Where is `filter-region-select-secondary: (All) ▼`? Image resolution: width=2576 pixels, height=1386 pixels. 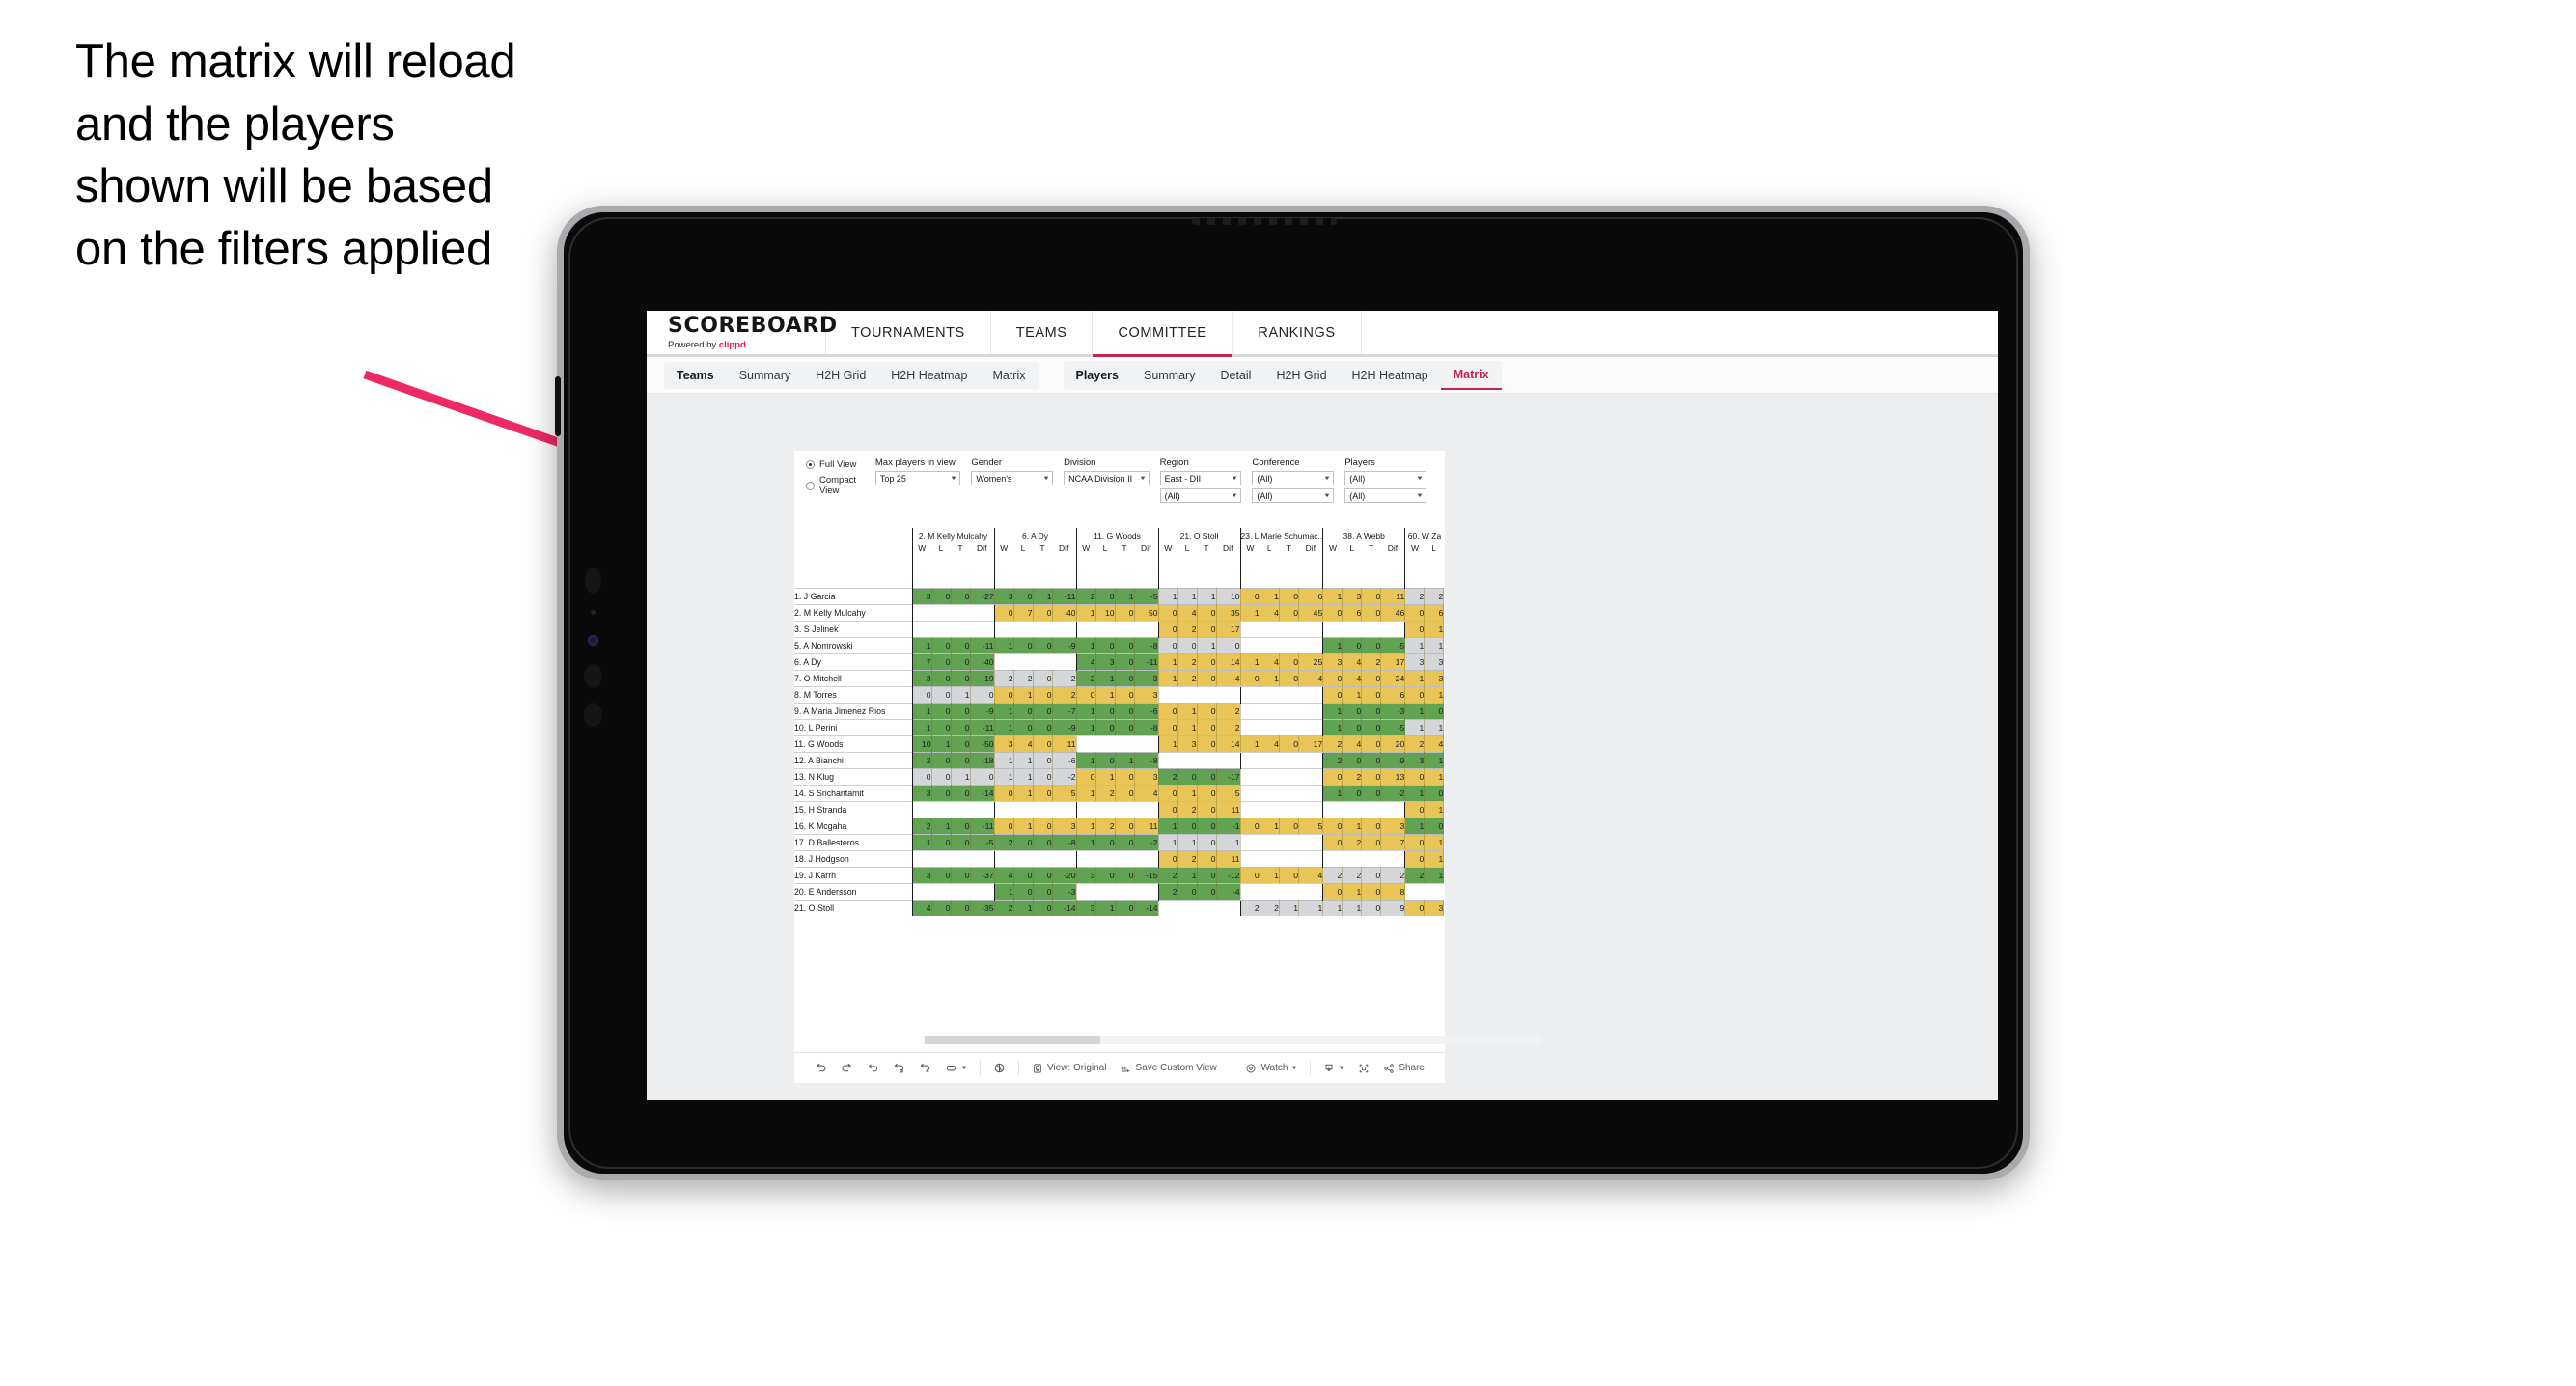 filter-region-select-secondary: (All) ▼ is located at coordinates (1200, 496).